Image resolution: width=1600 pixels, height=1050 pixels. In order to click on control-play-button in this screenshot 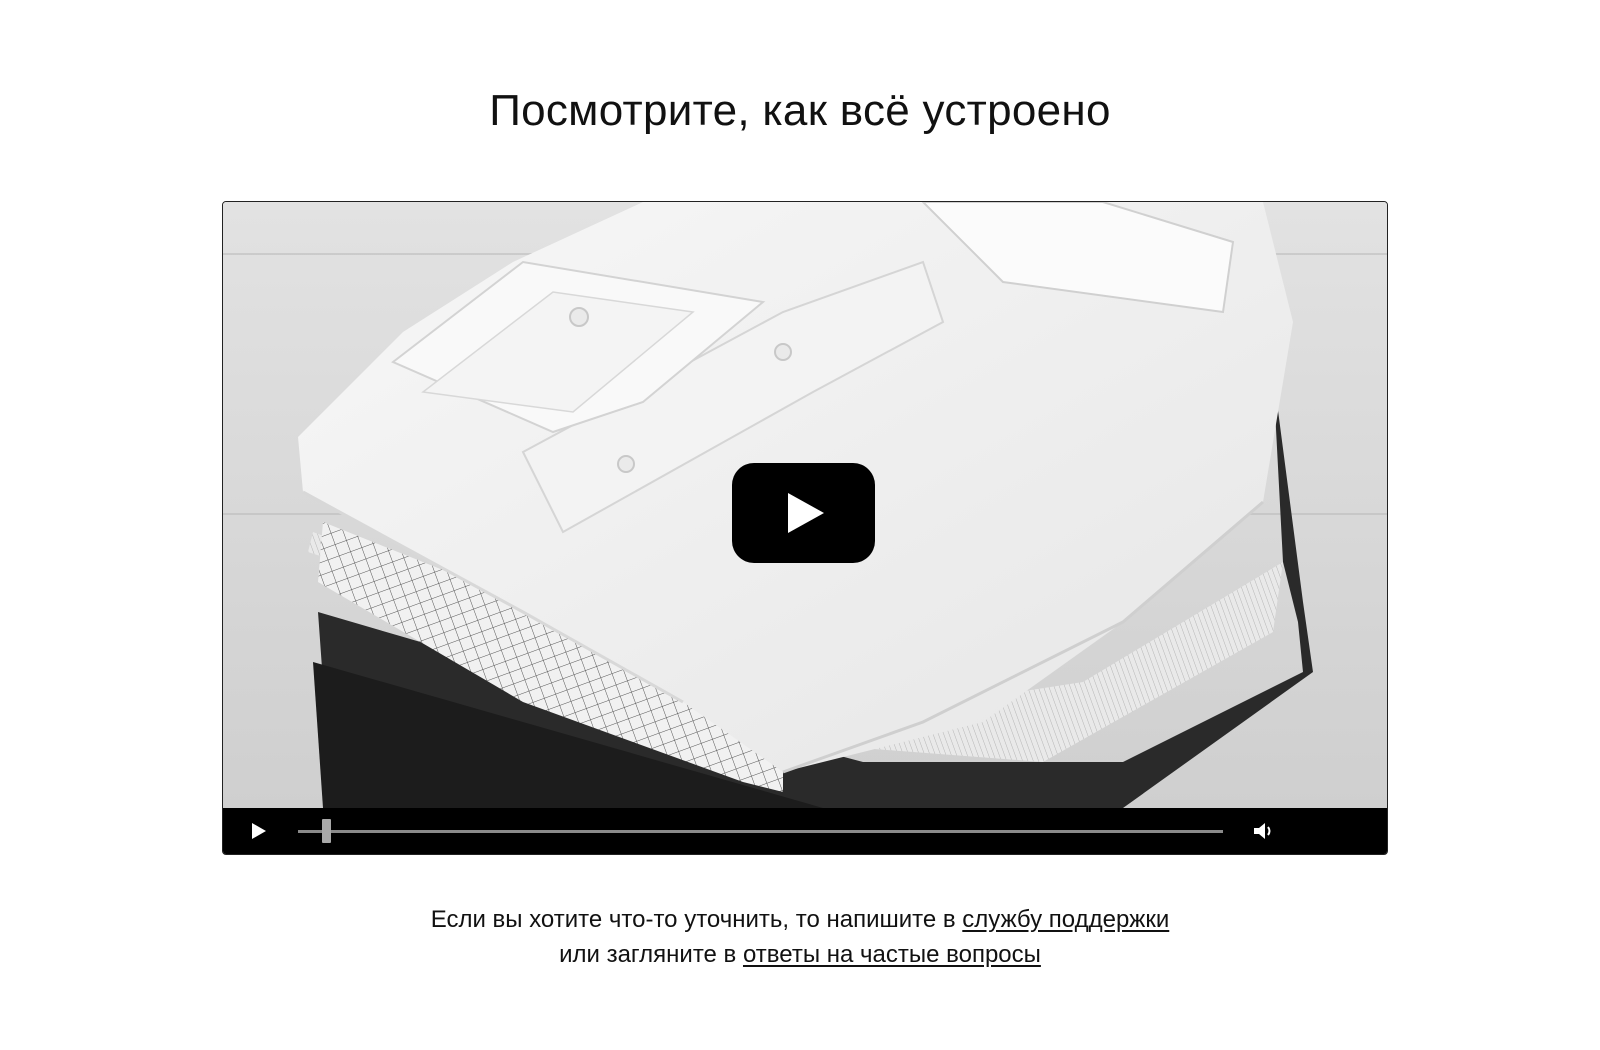, I will do `click(258, 831)`.